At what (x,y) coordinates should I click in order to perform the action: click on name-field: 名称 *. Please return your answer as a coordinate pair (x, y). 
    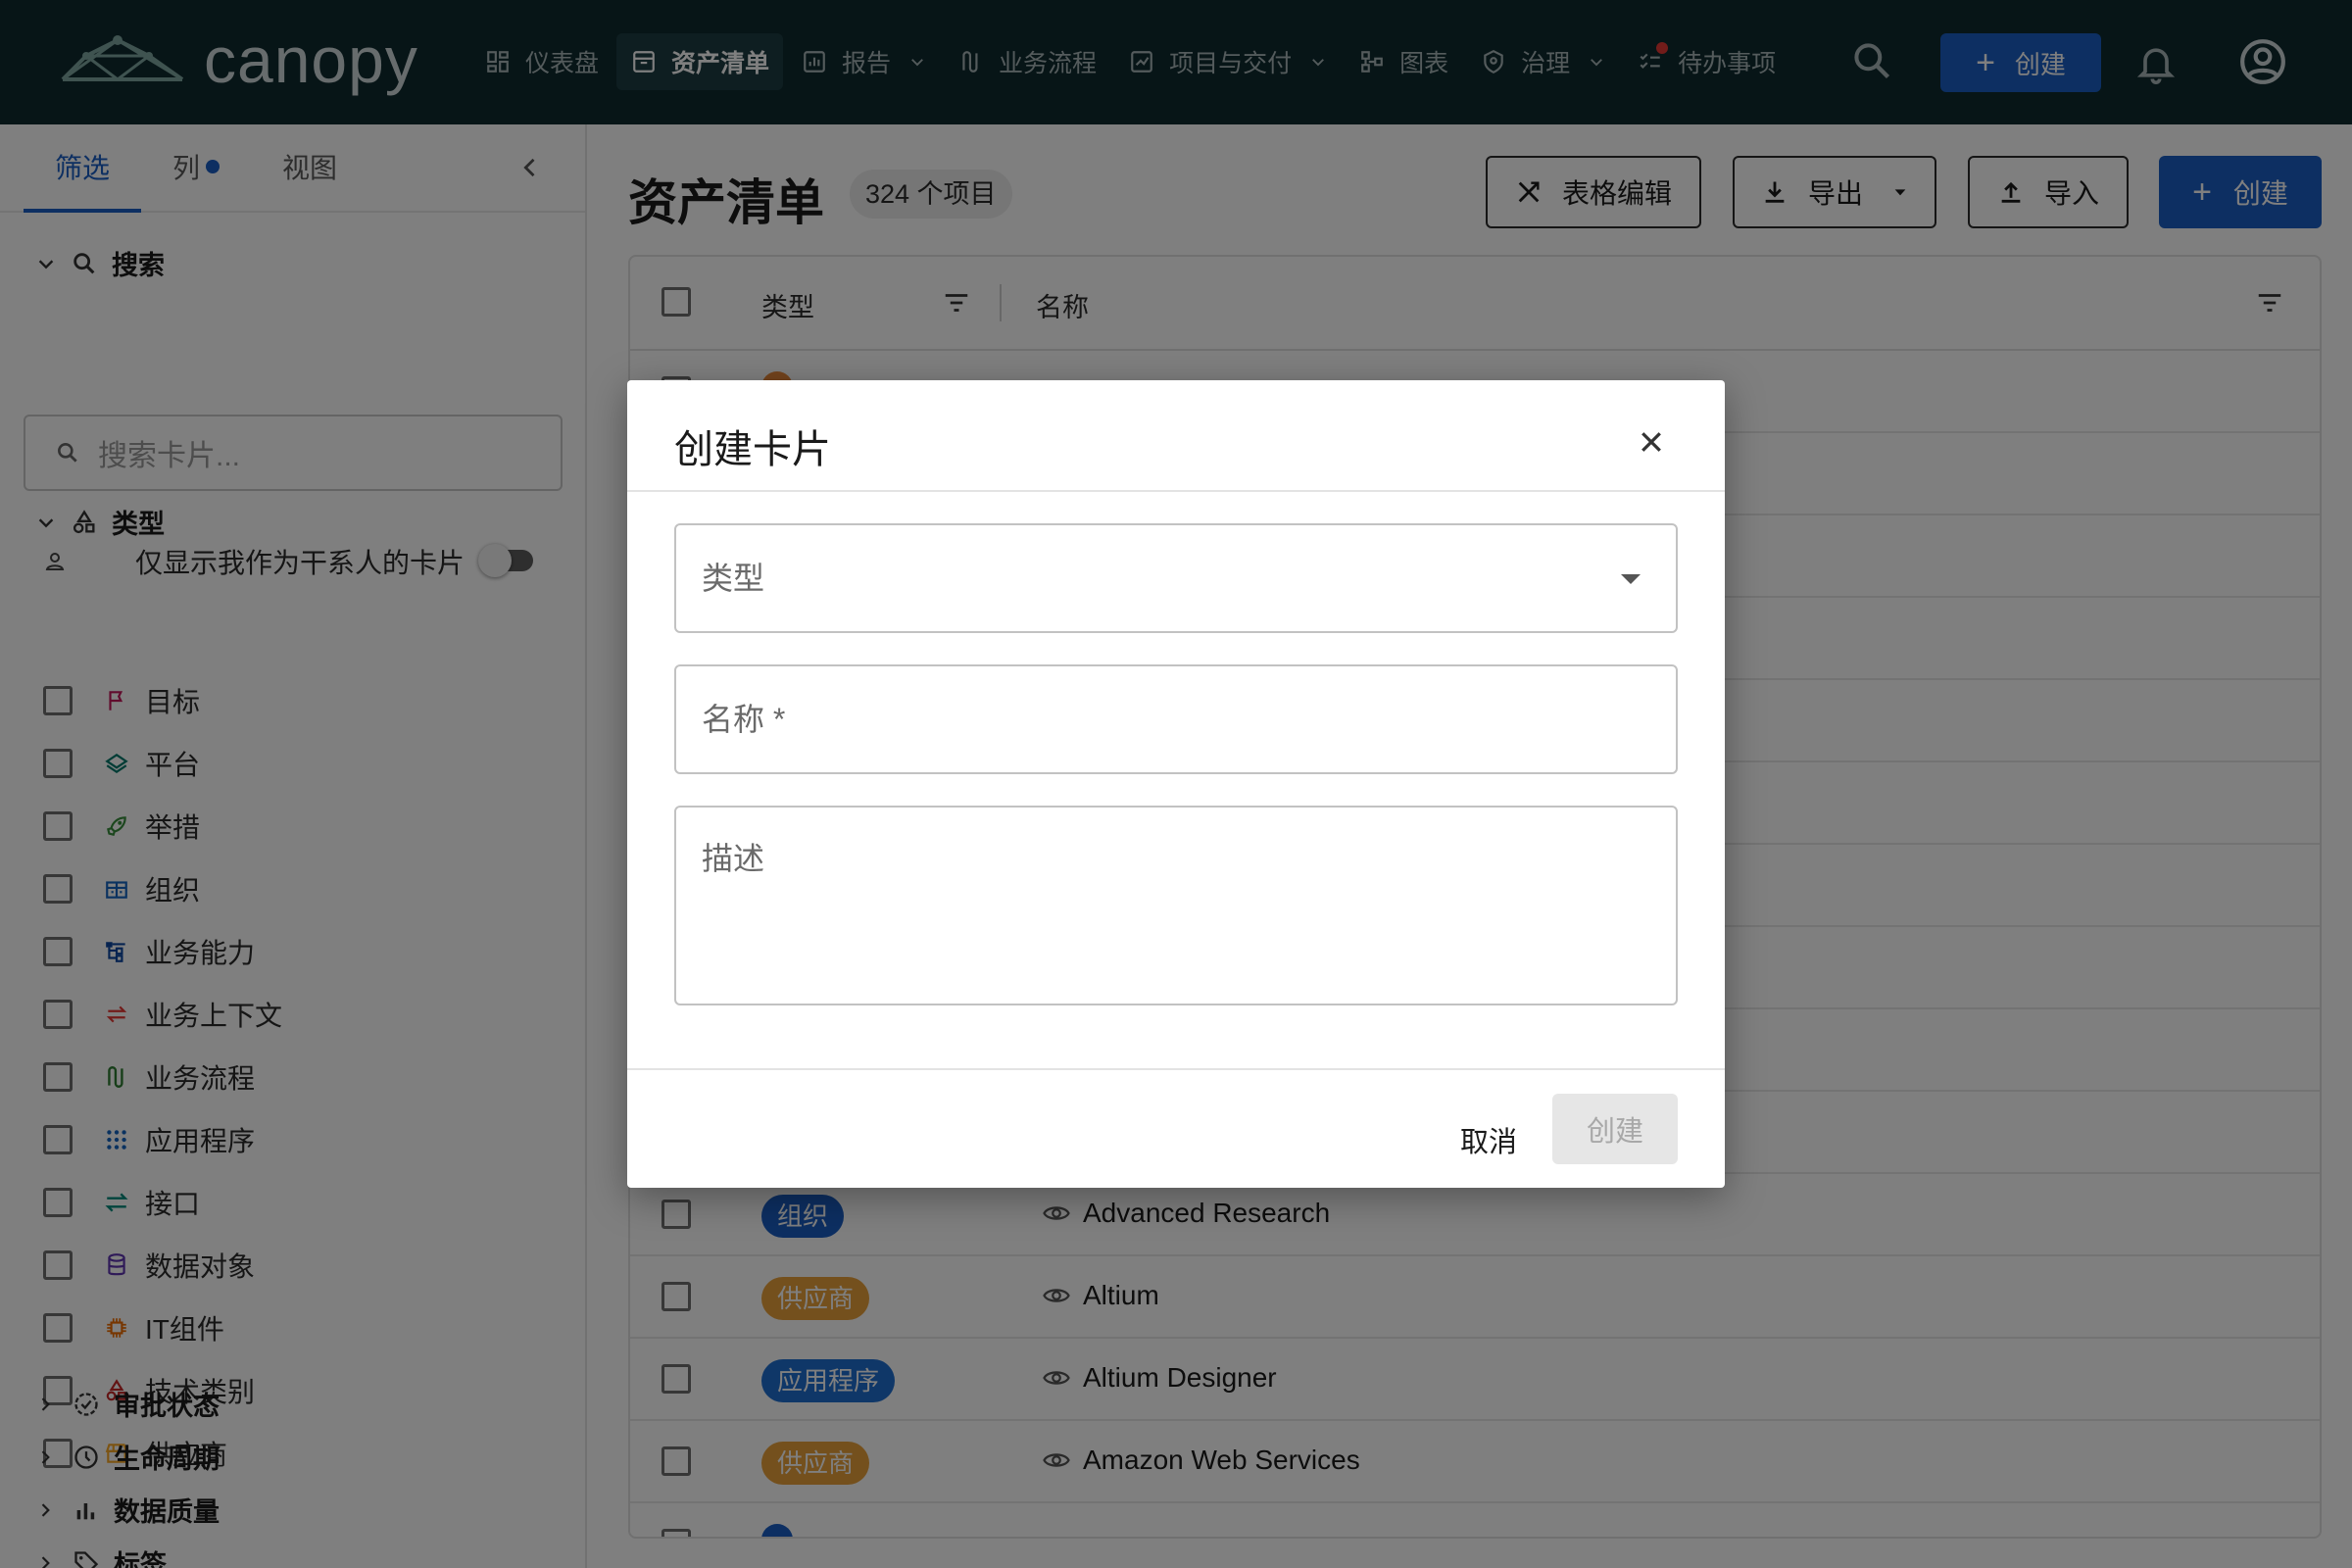
    Looking at the image, I should click on (1176, 719).